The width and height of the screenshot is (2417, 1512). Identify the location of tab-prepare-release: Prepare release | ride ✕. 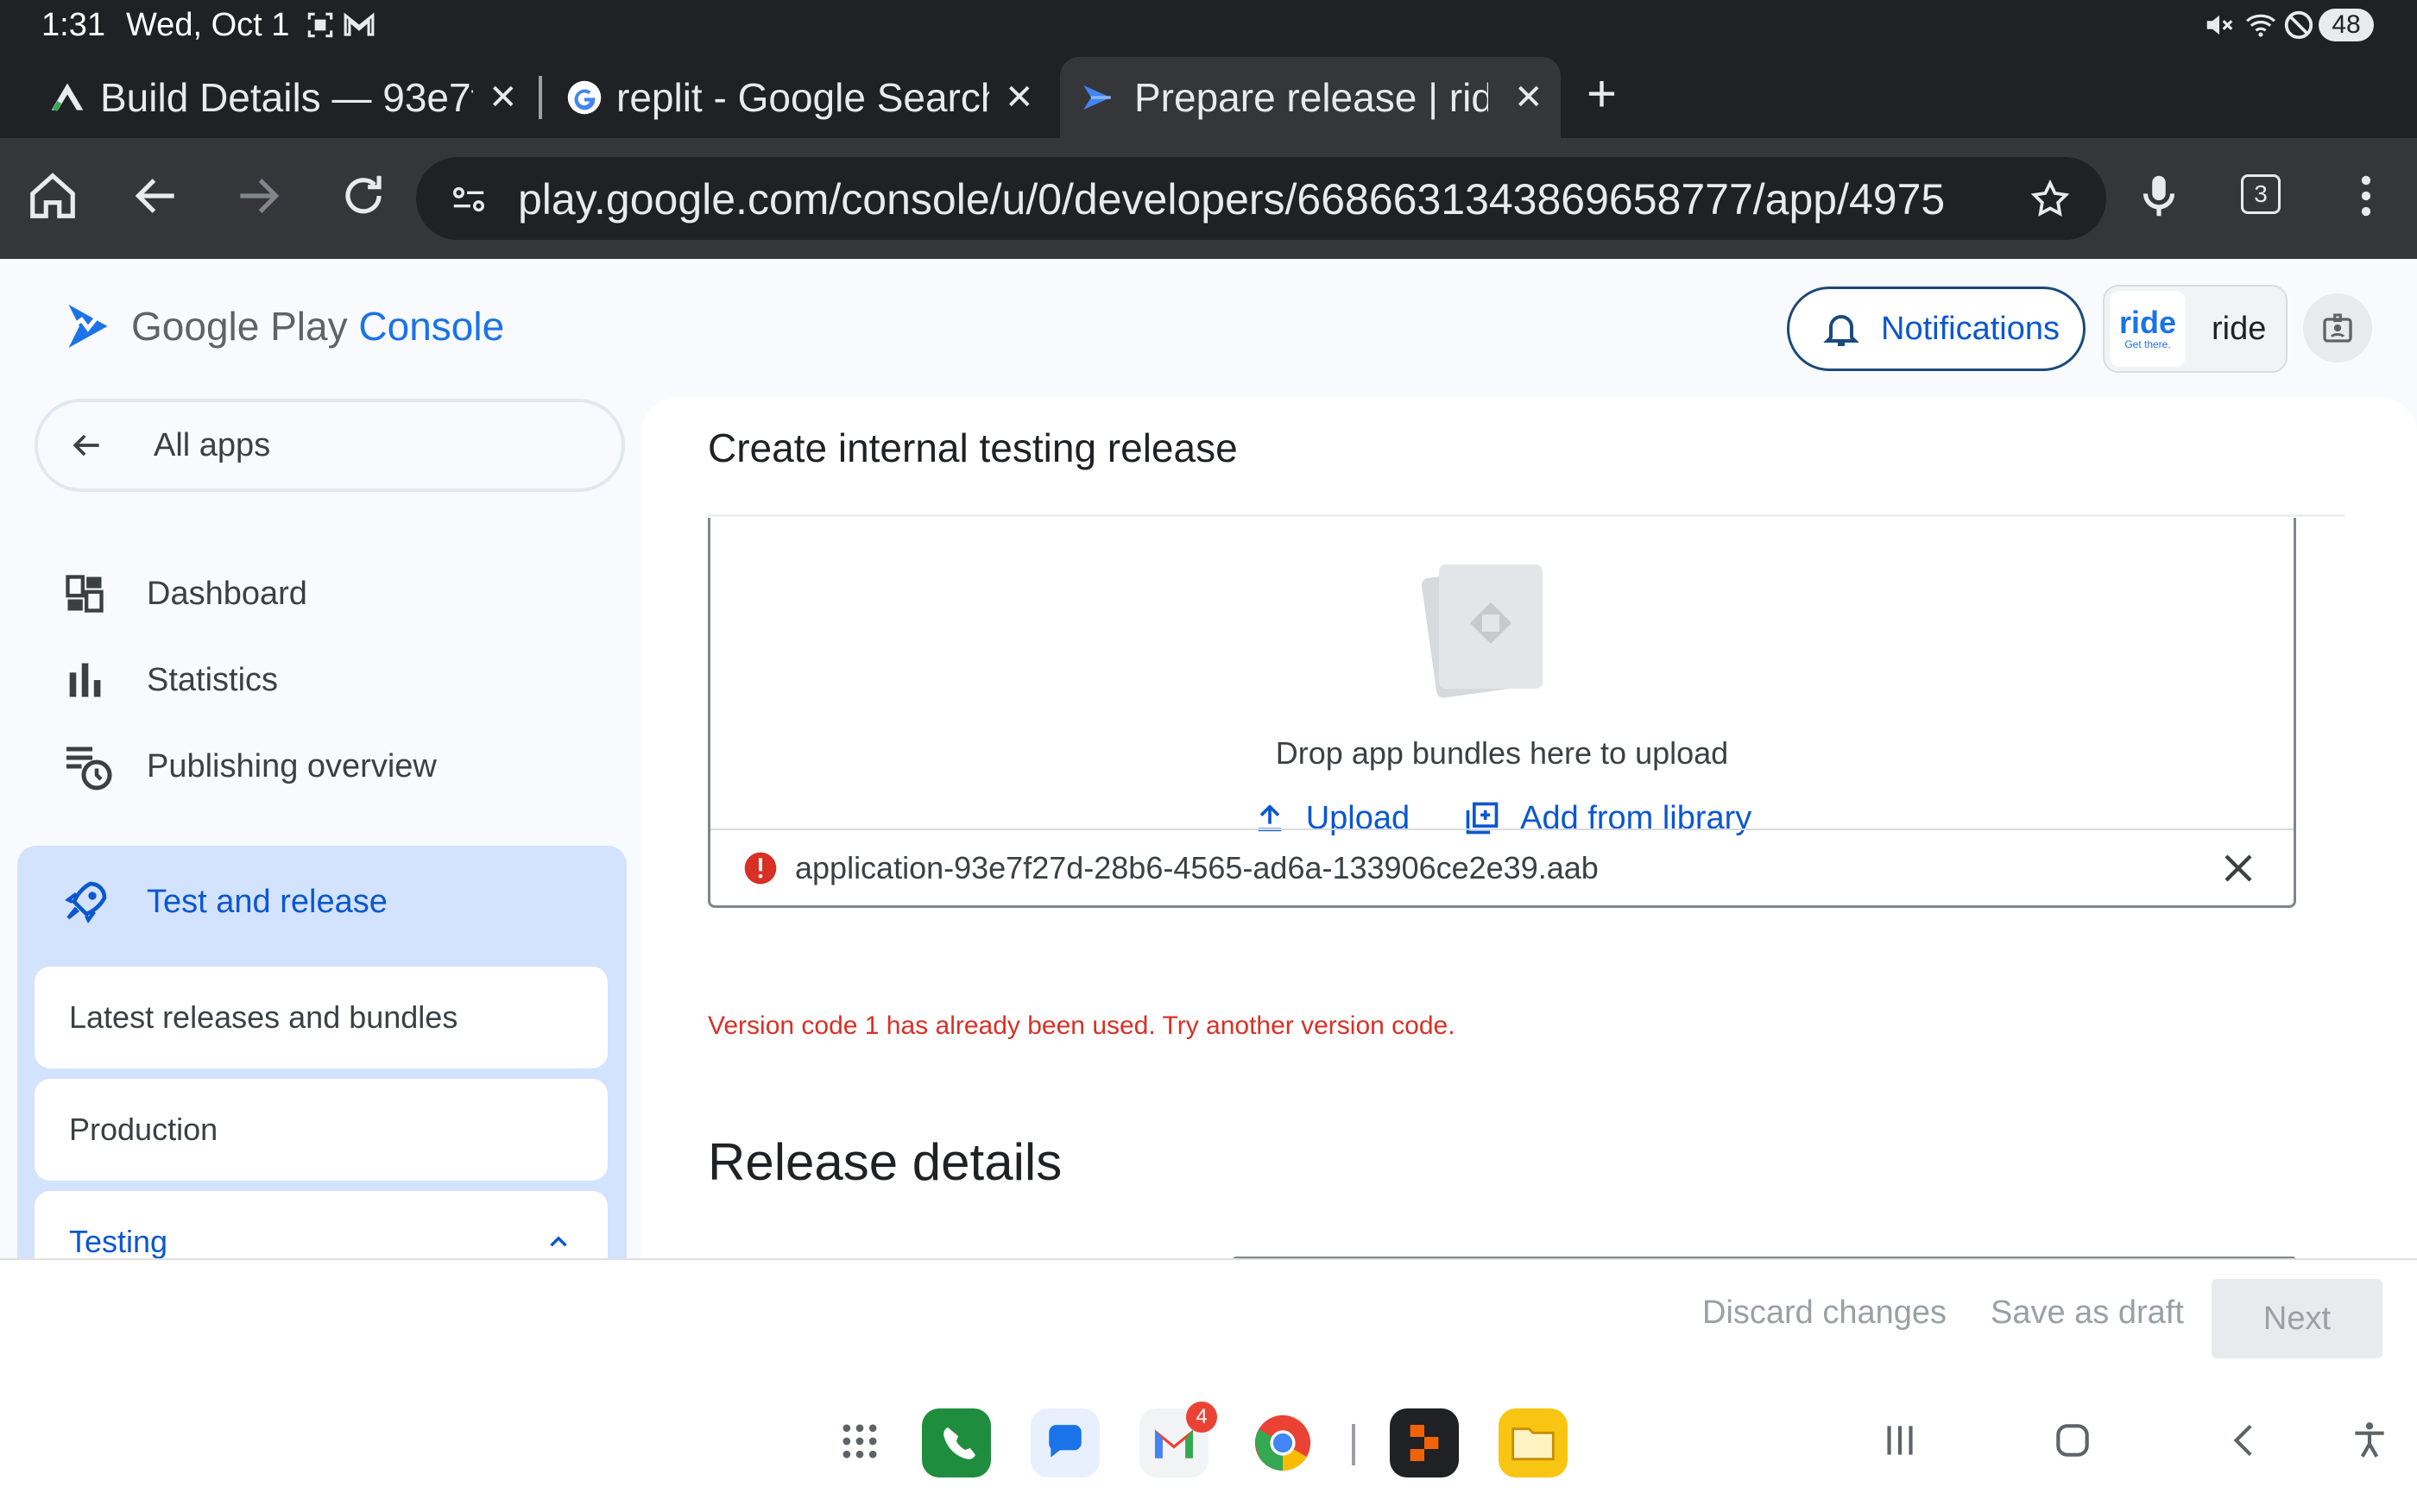
(1310, 97).